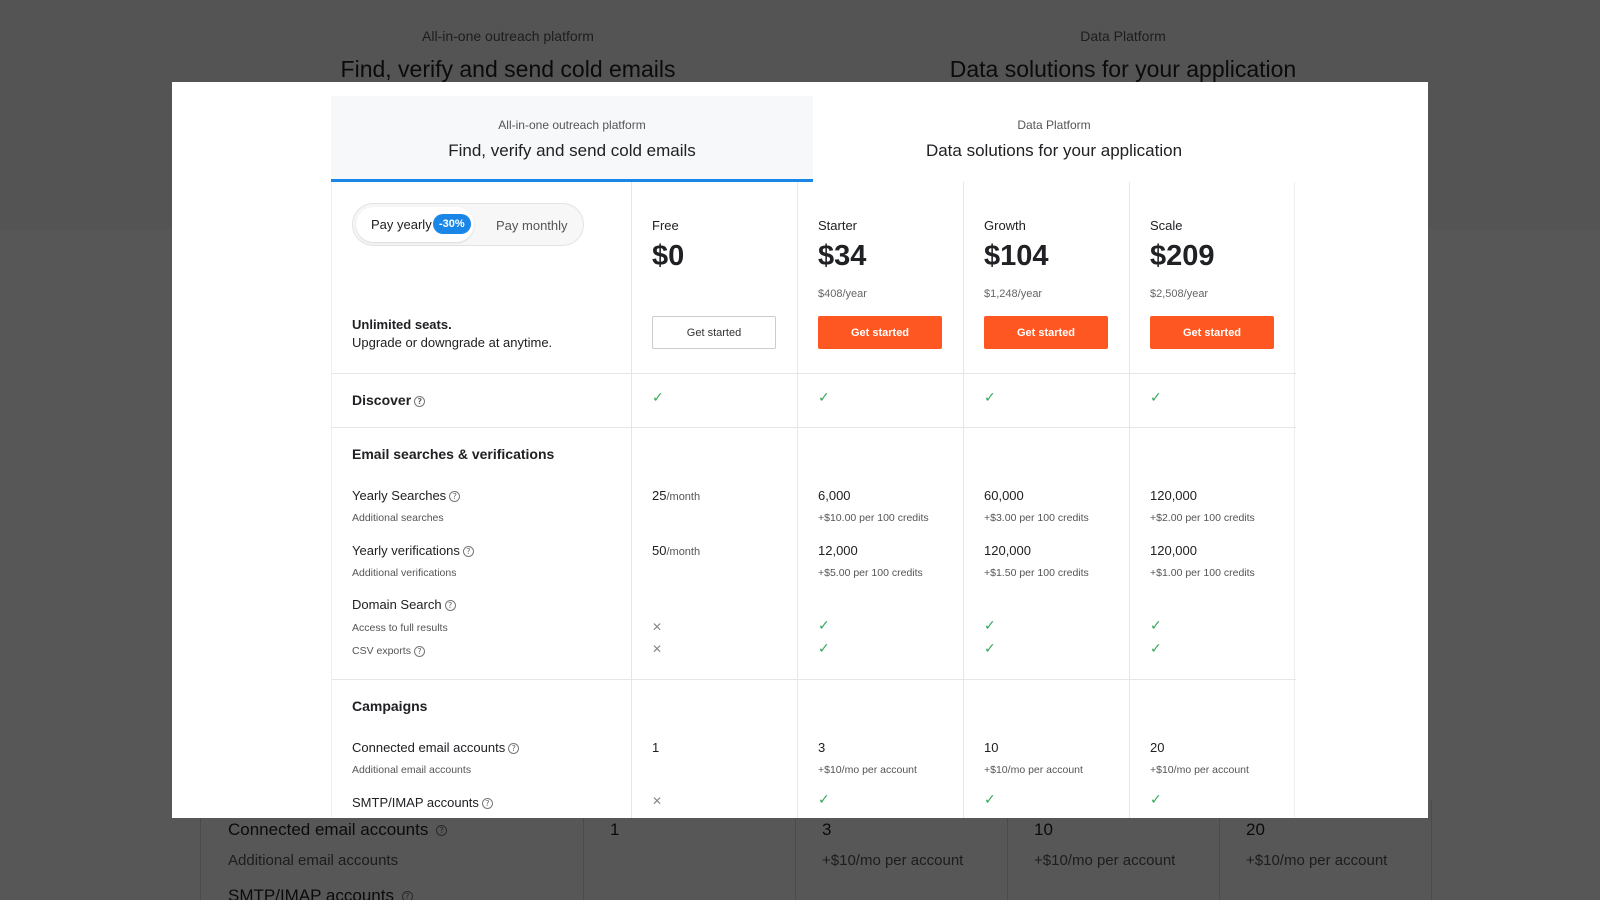  I want to click on get-started-scale-button: Get started, so click(1212, 332).